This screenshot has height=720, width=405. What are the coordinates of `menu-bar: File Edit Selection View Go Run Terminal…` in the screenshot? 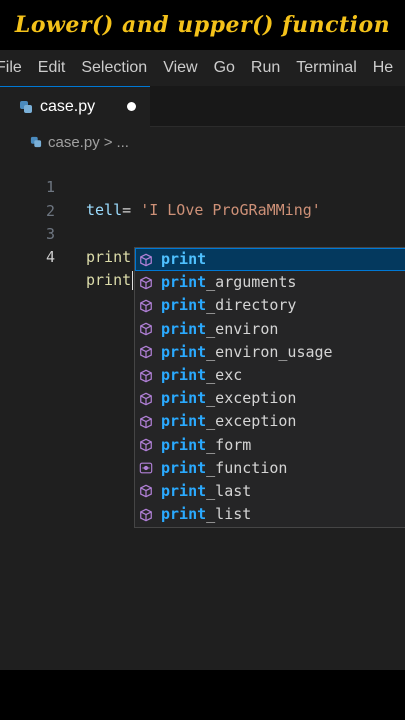 It's located at (202, 68).